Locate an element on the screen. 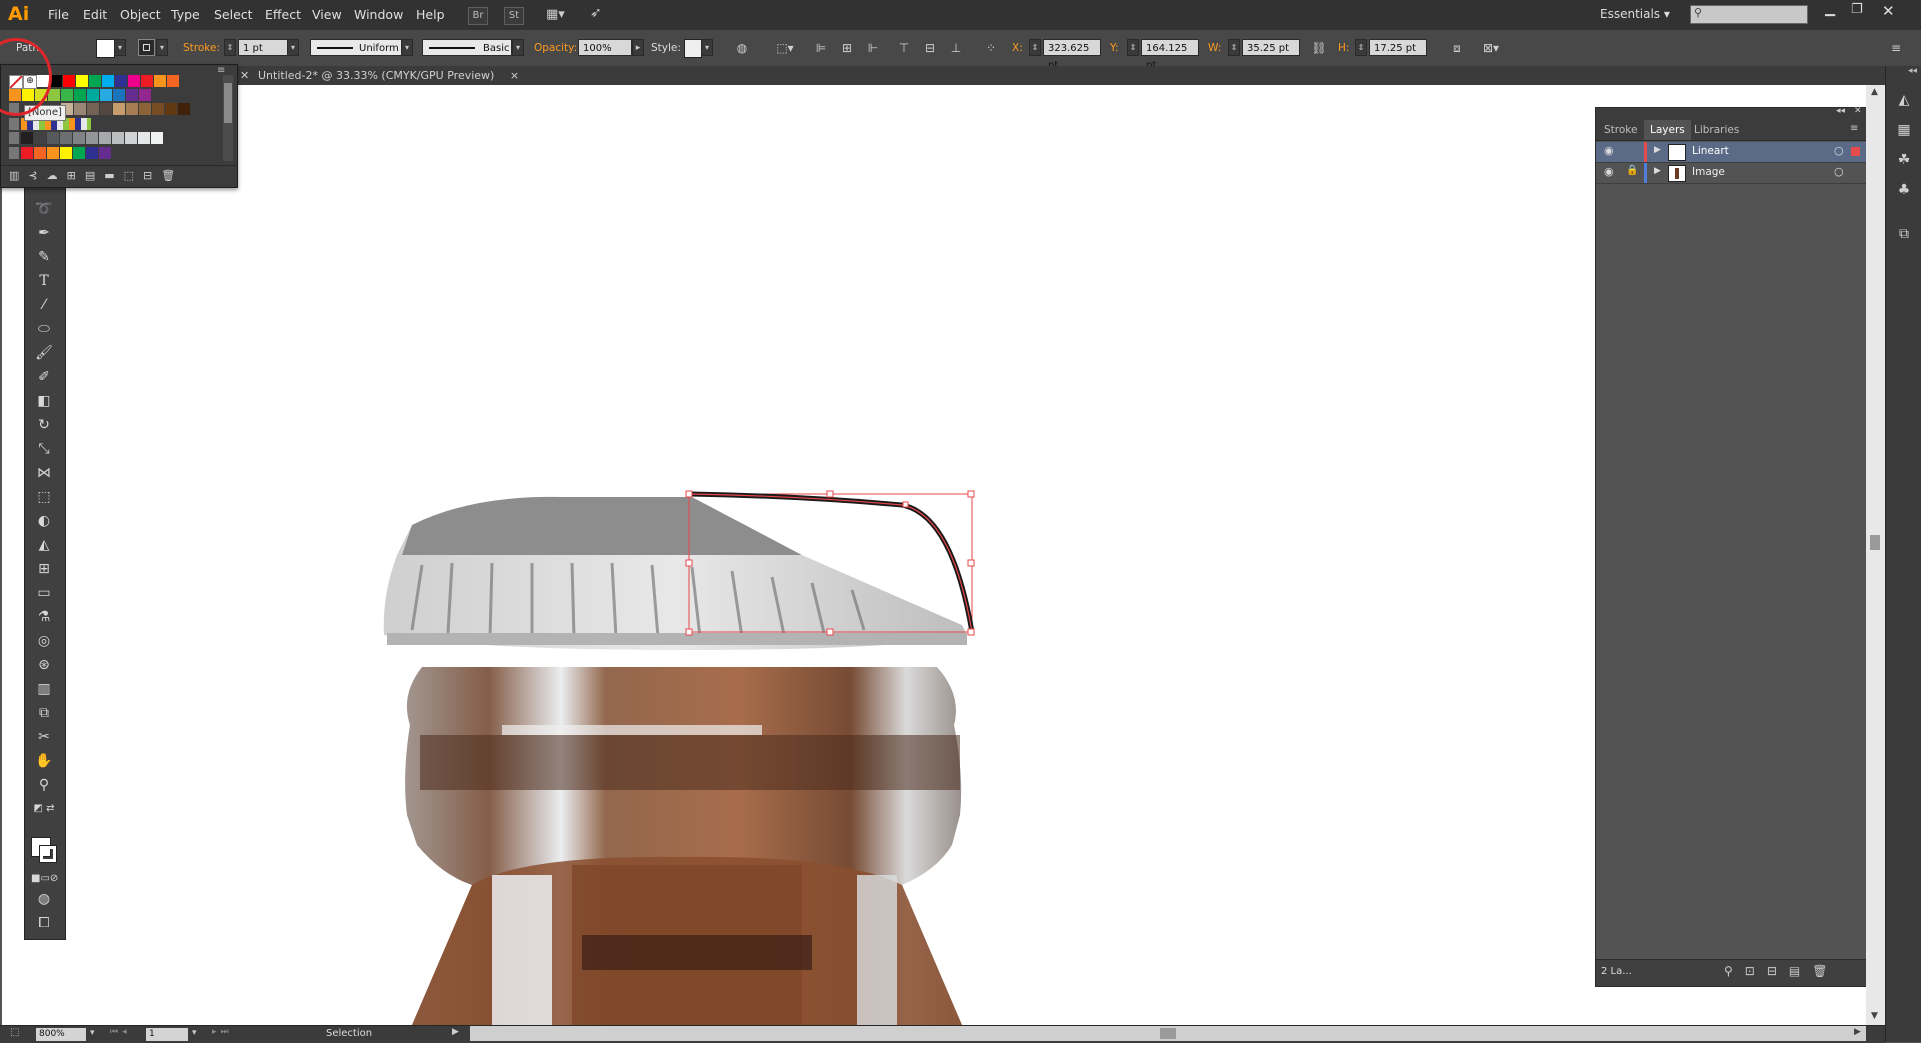  zoom-tool-icon: ⚲ is located at coordinates (44, 785).